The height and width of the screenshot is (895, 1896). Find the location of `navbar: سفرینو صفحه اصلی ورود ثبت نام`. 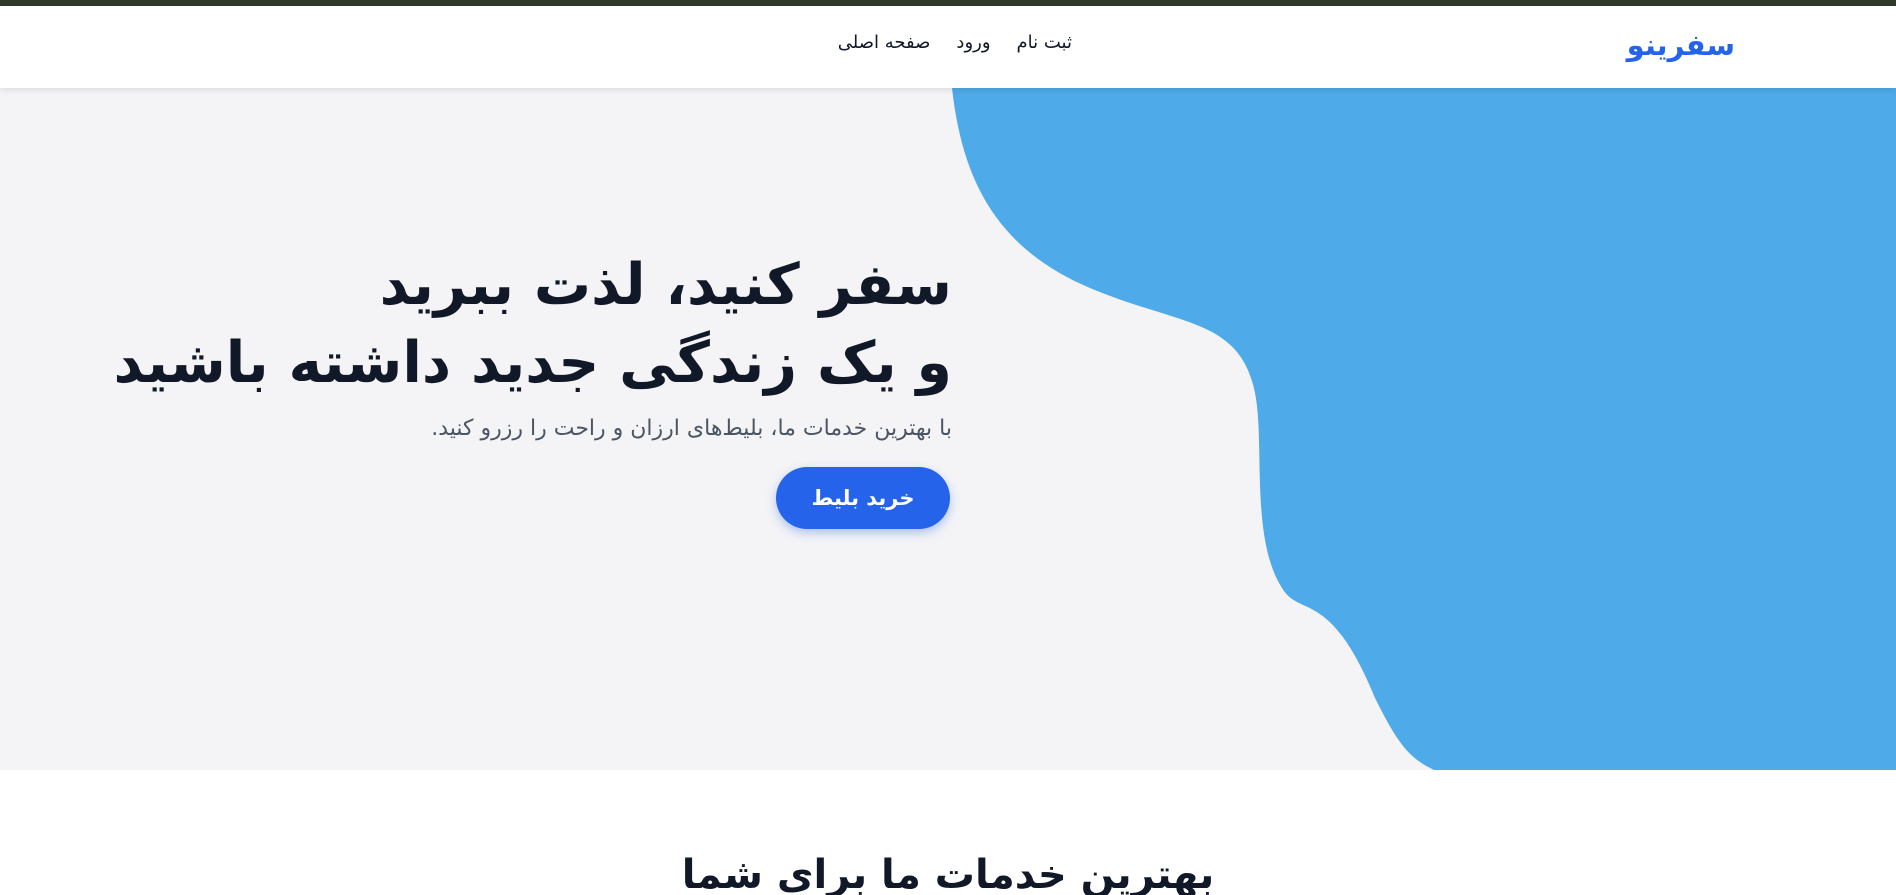

navbar: سفرینو صفحه اصلی ورود ثبت نام is located at coordinates (948, 47).